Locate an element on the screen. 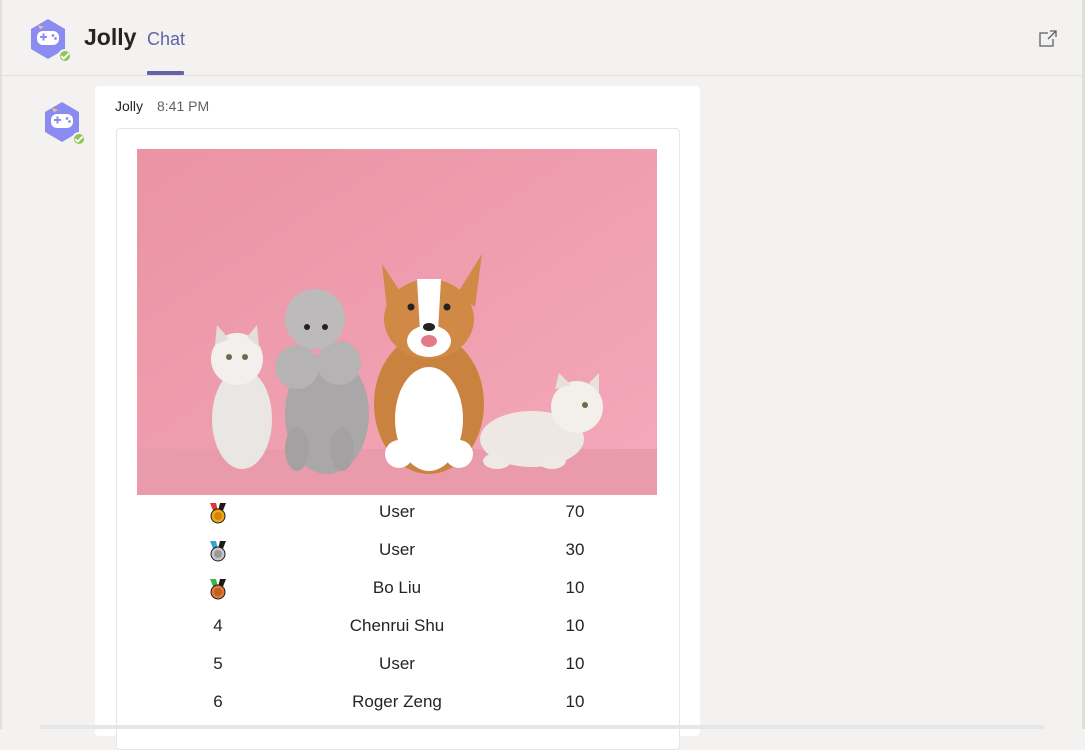  app-header: Jolly Chat is located at coordinates (542, 38).